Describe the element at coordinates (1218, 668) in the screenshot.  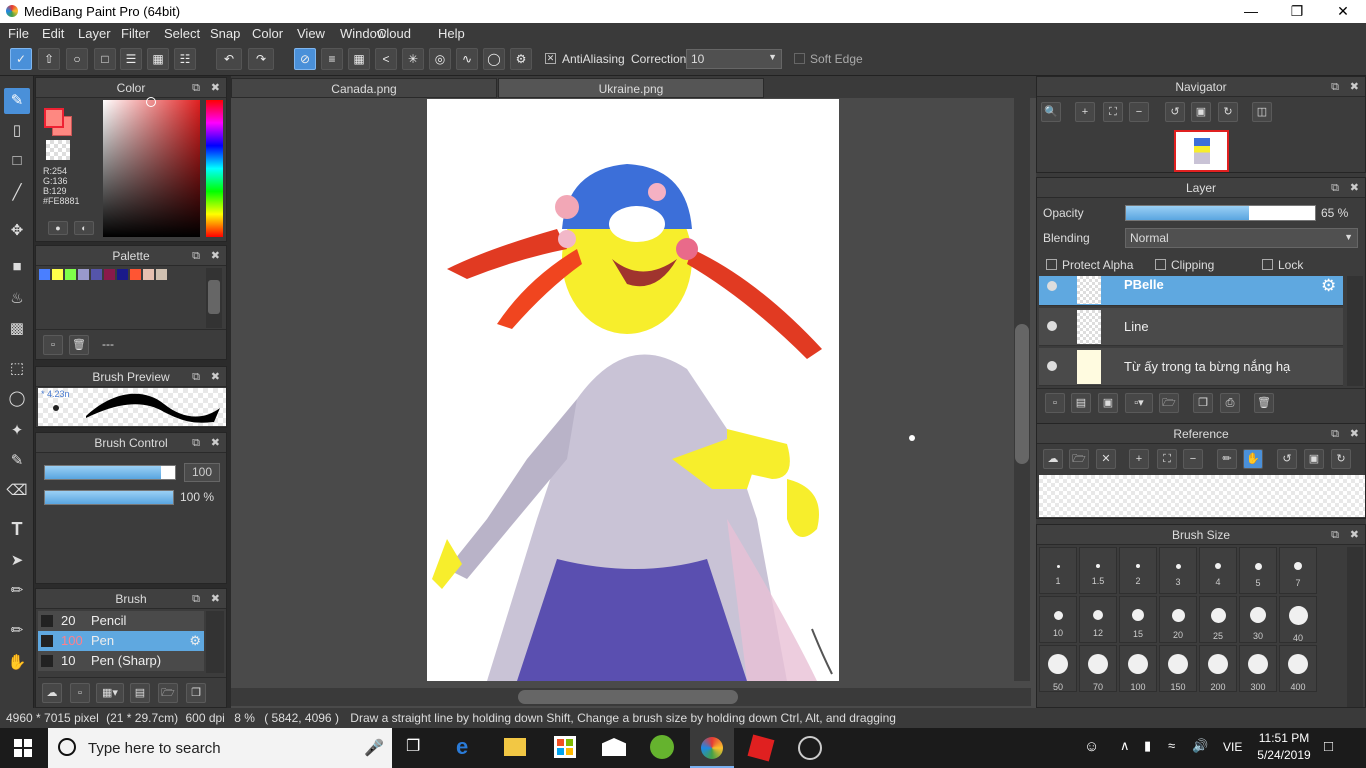
I see `brush-size-cell: 200` at that location.